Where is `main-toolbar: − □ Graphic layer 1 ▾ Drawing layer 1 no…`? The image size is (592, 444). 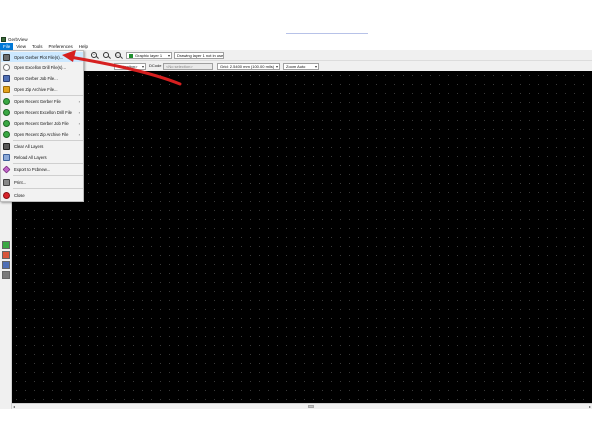 main-toolbar: − □ Graphic layer 1 ▾ Drawing layer 1 no… is located at coordinates (338, 55).